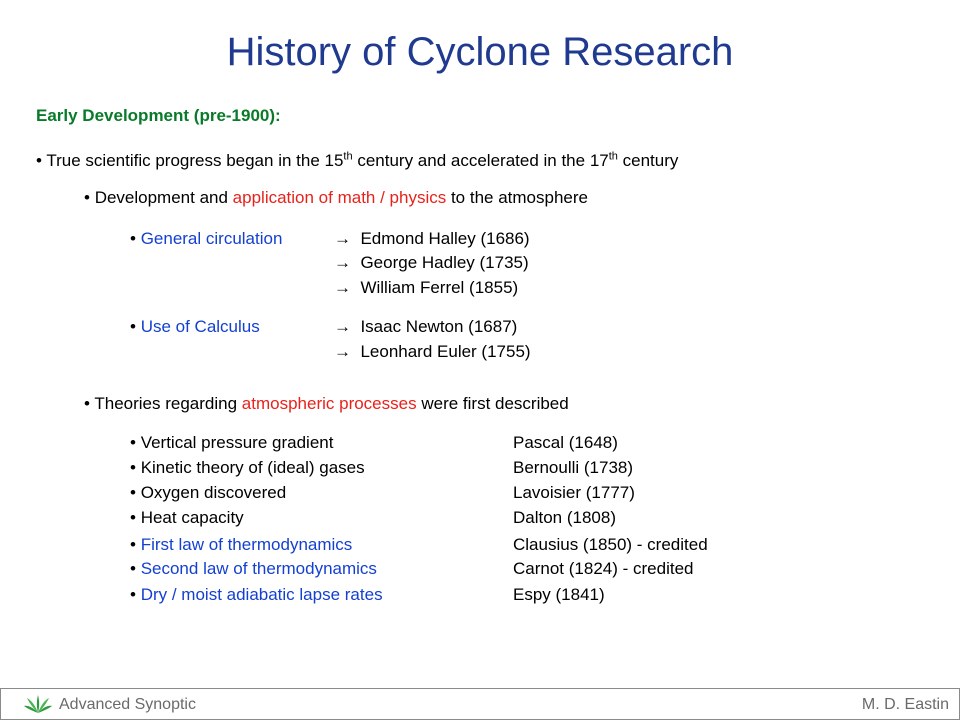 This screenshot has height=720, width=960. Describe the element at coordinates (905, 704) in the screenshot. I see `footer-author: M. D. Eastin` at that location.